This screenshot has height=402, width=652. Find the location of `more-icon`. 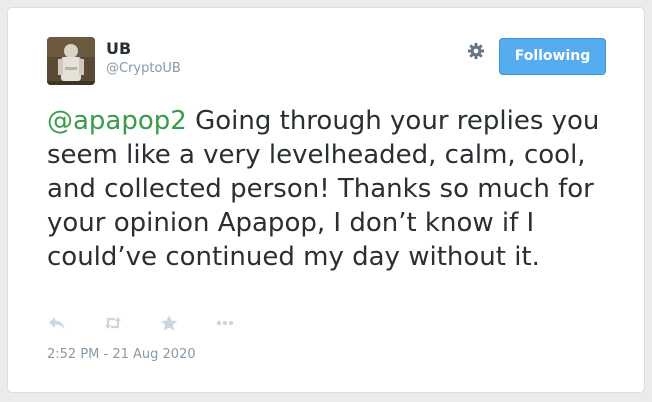

more-icon is located at coordinates (225, 323).